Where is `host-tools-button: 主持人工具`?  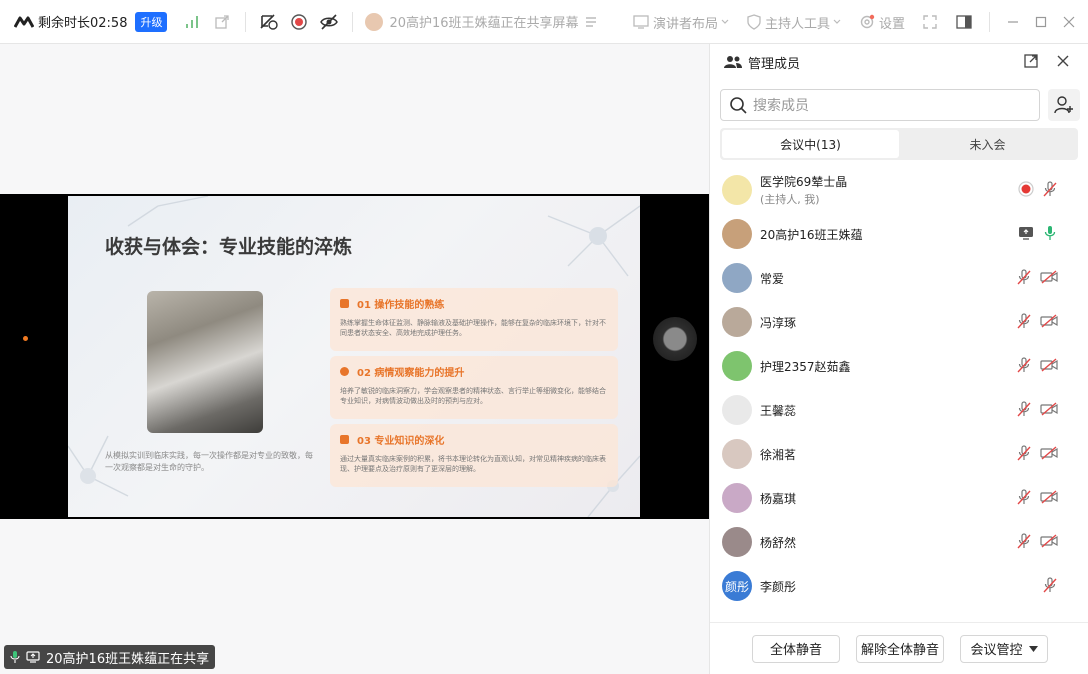 host-tools-button: 主持人工具 is located at coordinates (796, 22).